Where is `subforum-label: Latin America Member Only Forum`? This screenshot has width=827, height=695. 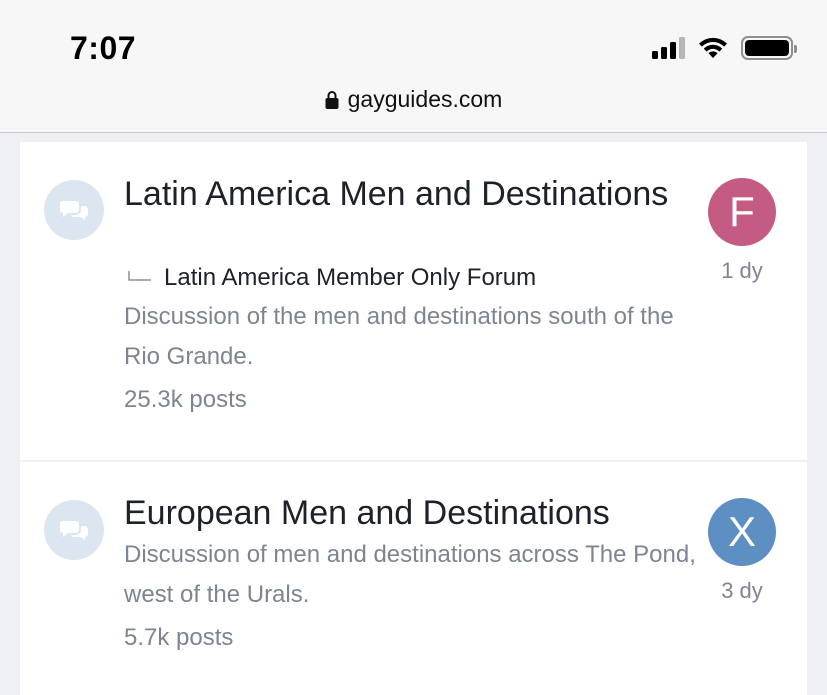
subforum-label: Latin America Member Only Forum is located at coordinates (350, 277).